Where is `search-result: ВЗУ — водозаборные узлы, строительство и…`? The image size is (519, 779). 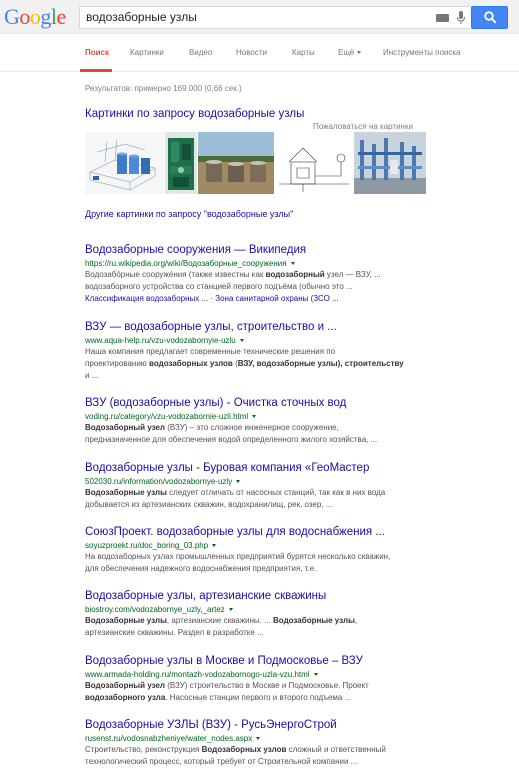 search-result: ВЗУ — водозаборные узлы, строительство и… is located at coordinates (300, 350).